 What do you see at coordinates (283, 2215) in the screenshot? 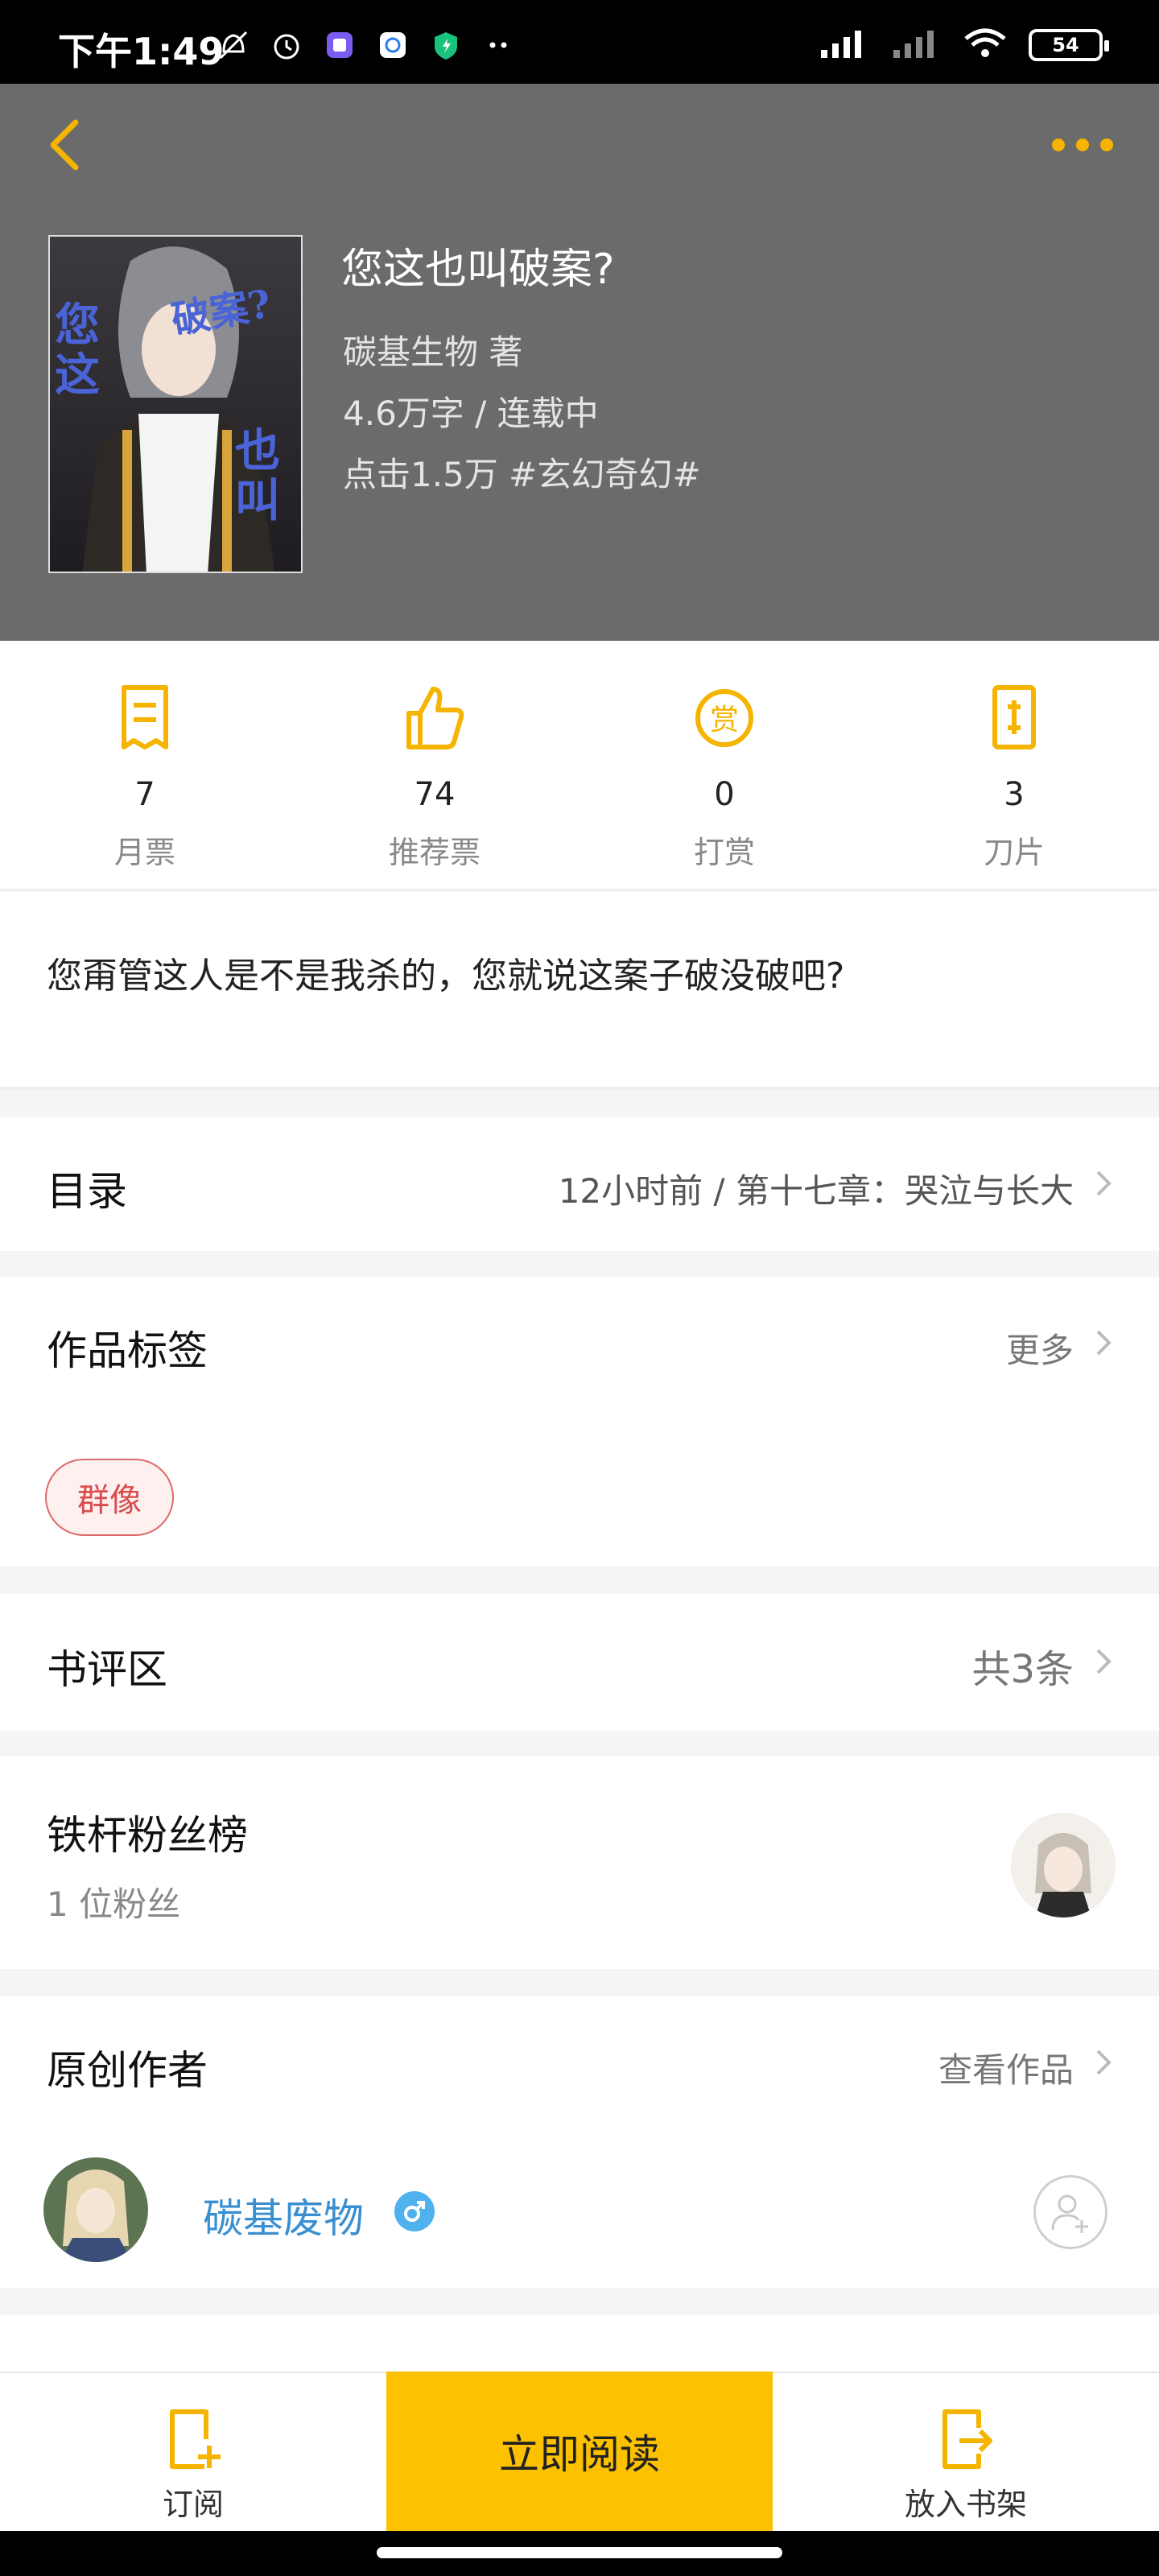
I see `author-name: 碳基废物` at bounding box center [283, 2215].